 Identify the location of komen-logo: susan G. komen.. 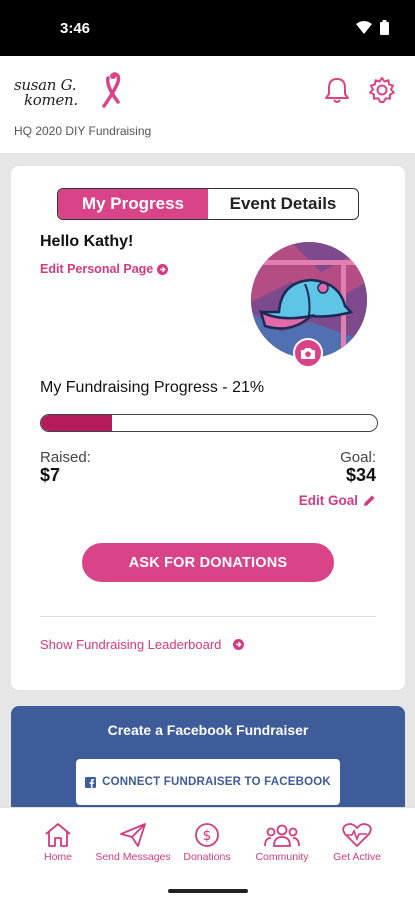
(69, 92).